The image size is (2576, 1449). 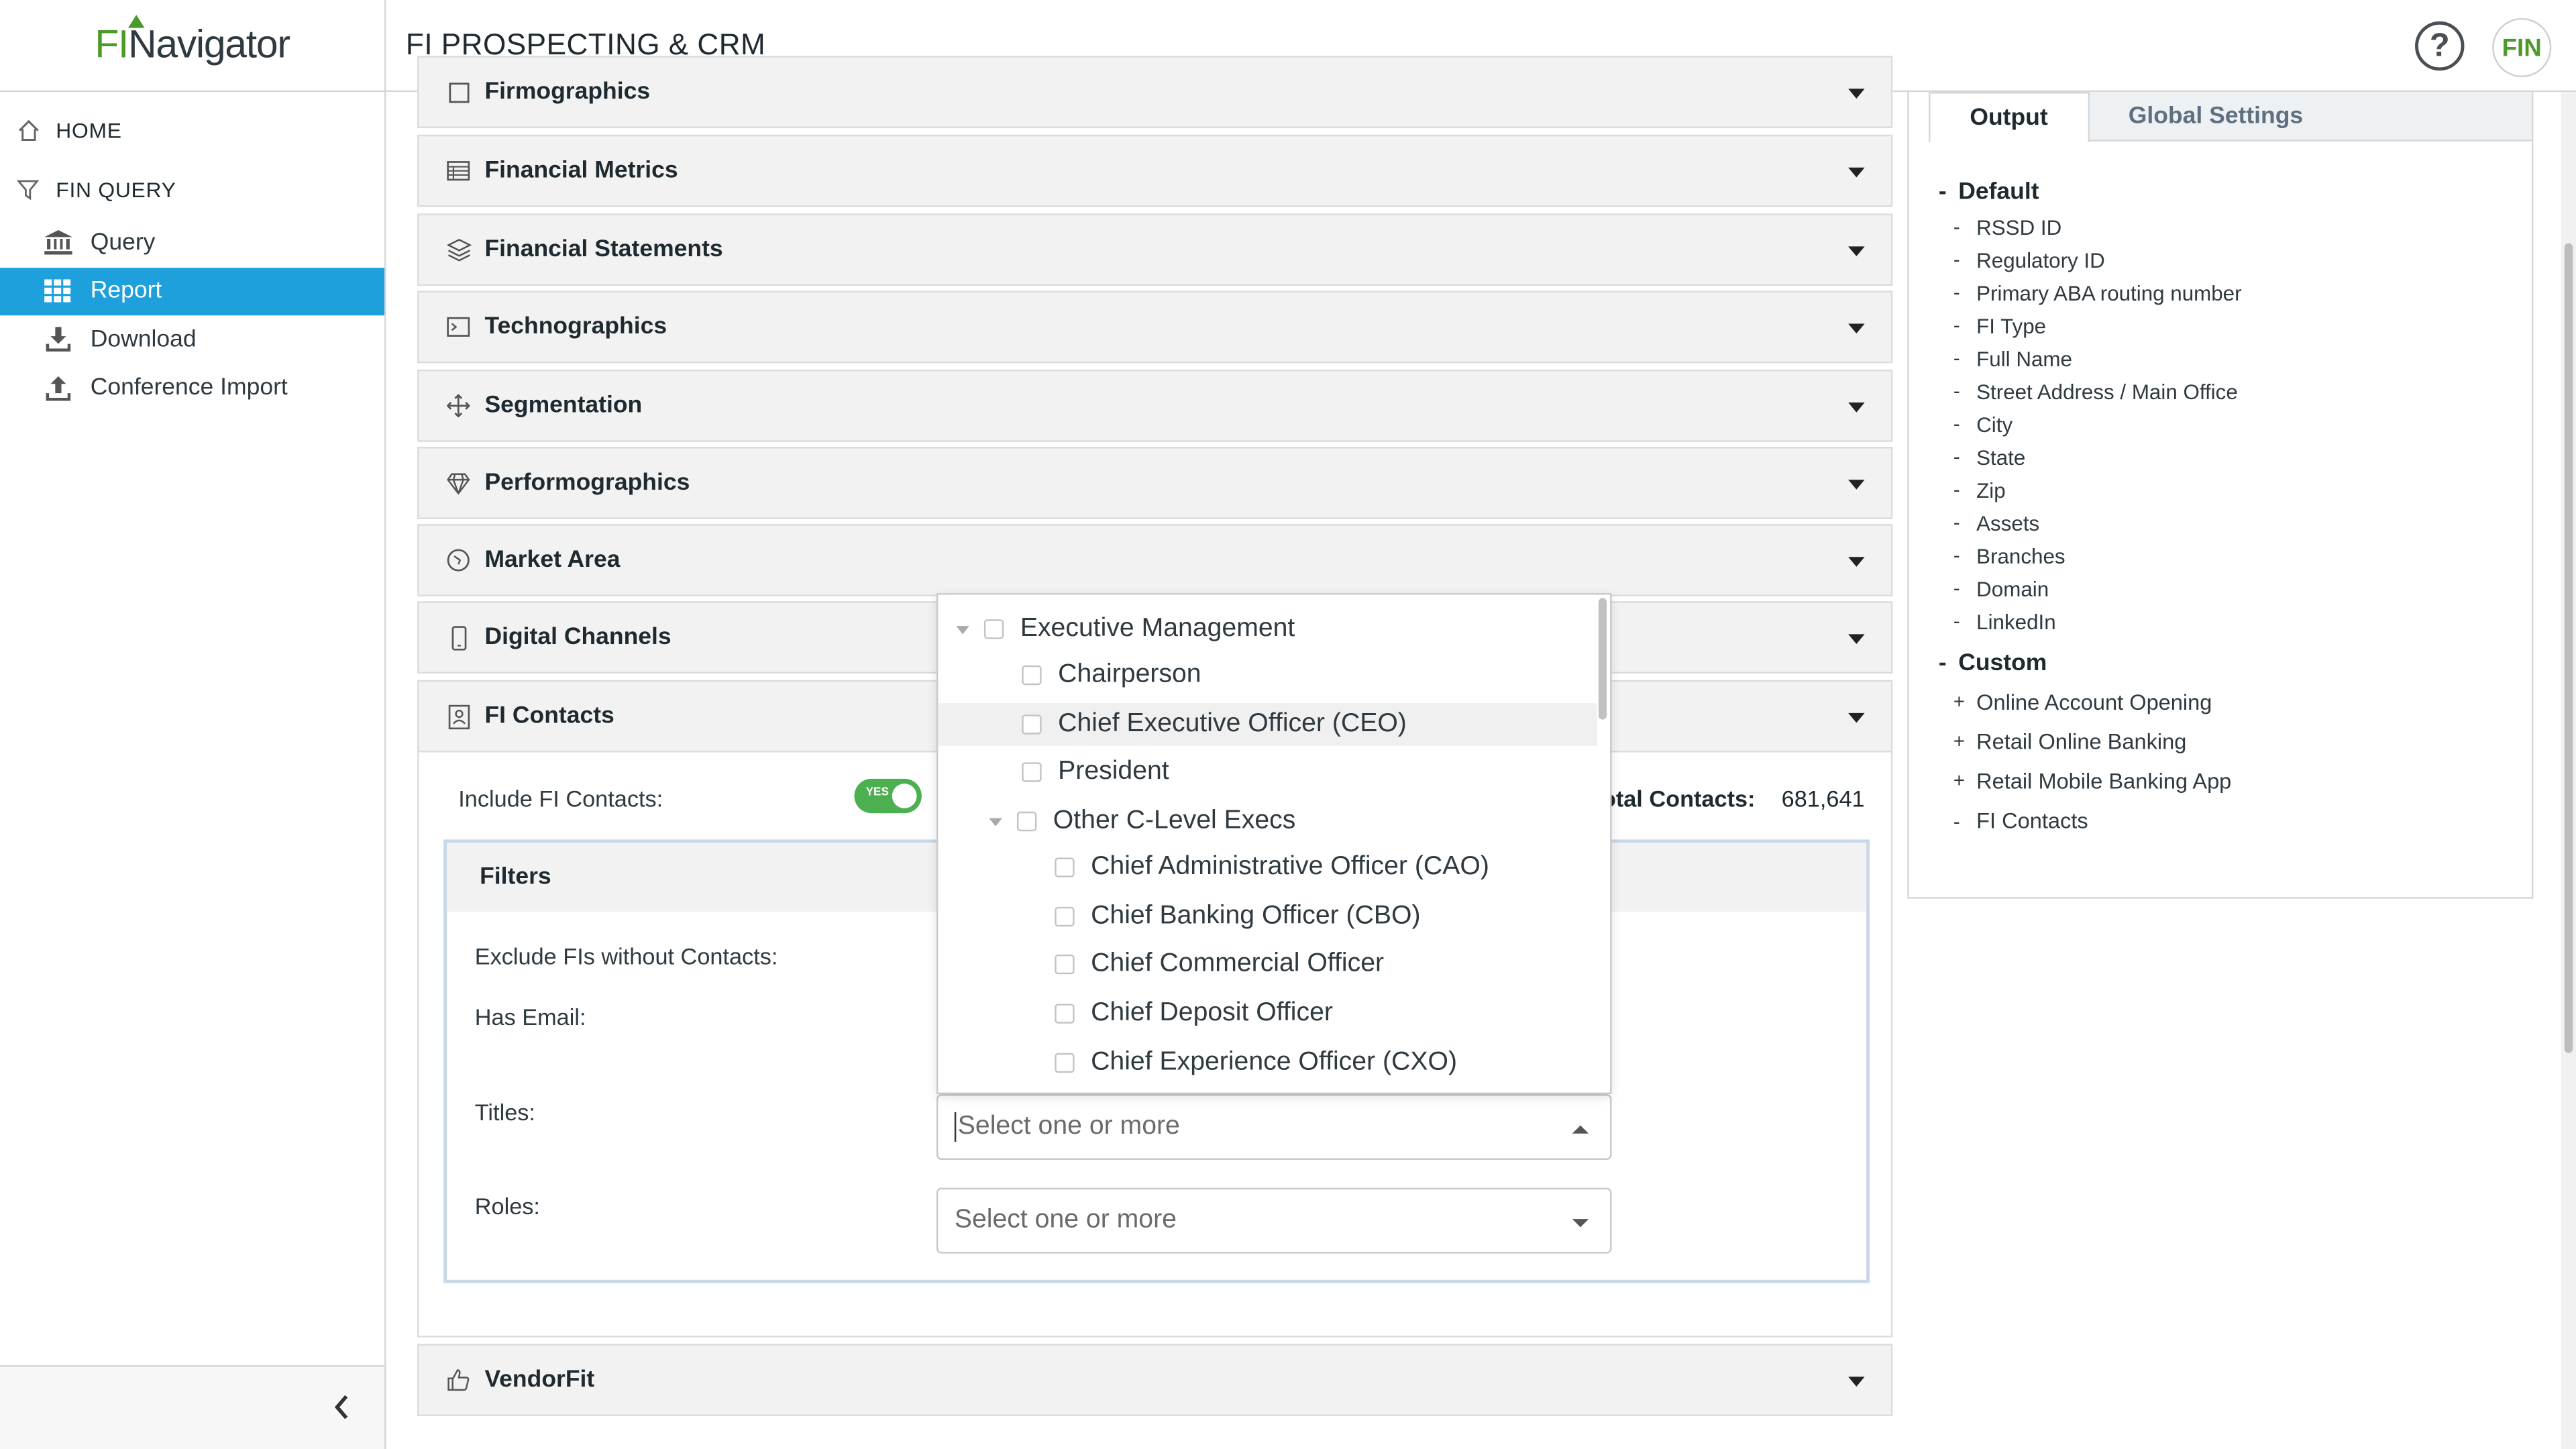 I want to click on page-scrollbar, so click(x=2568, y=770).